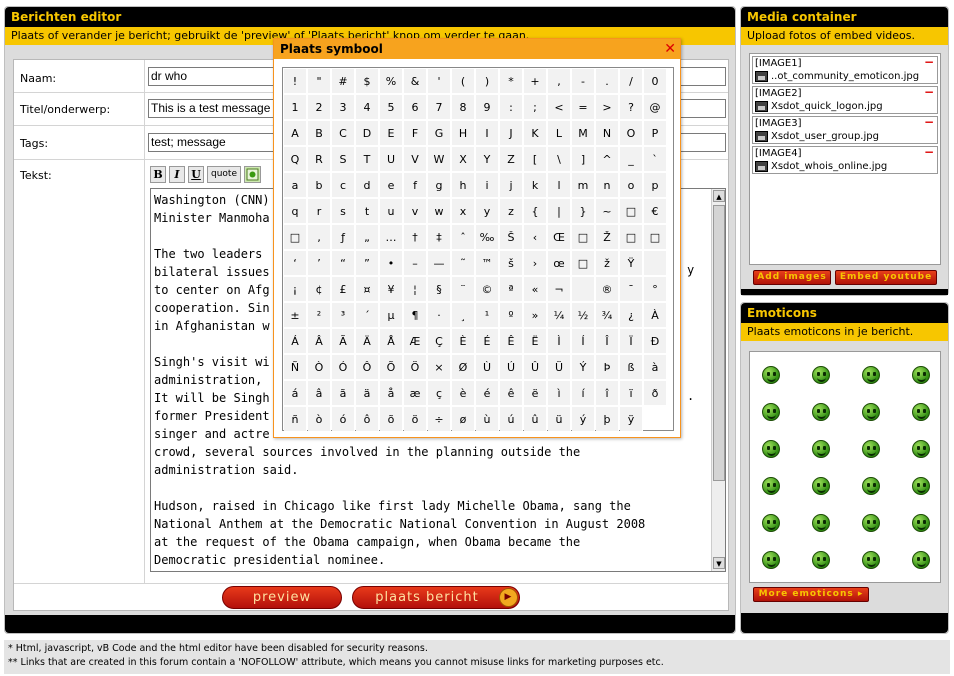 Image resolution: width=954 pixels, height=676 pixels. What do you see at coordinates (319, 367) in the screenshot?
I see `symbol-cell: Ò` at bounding box center [319, 367].